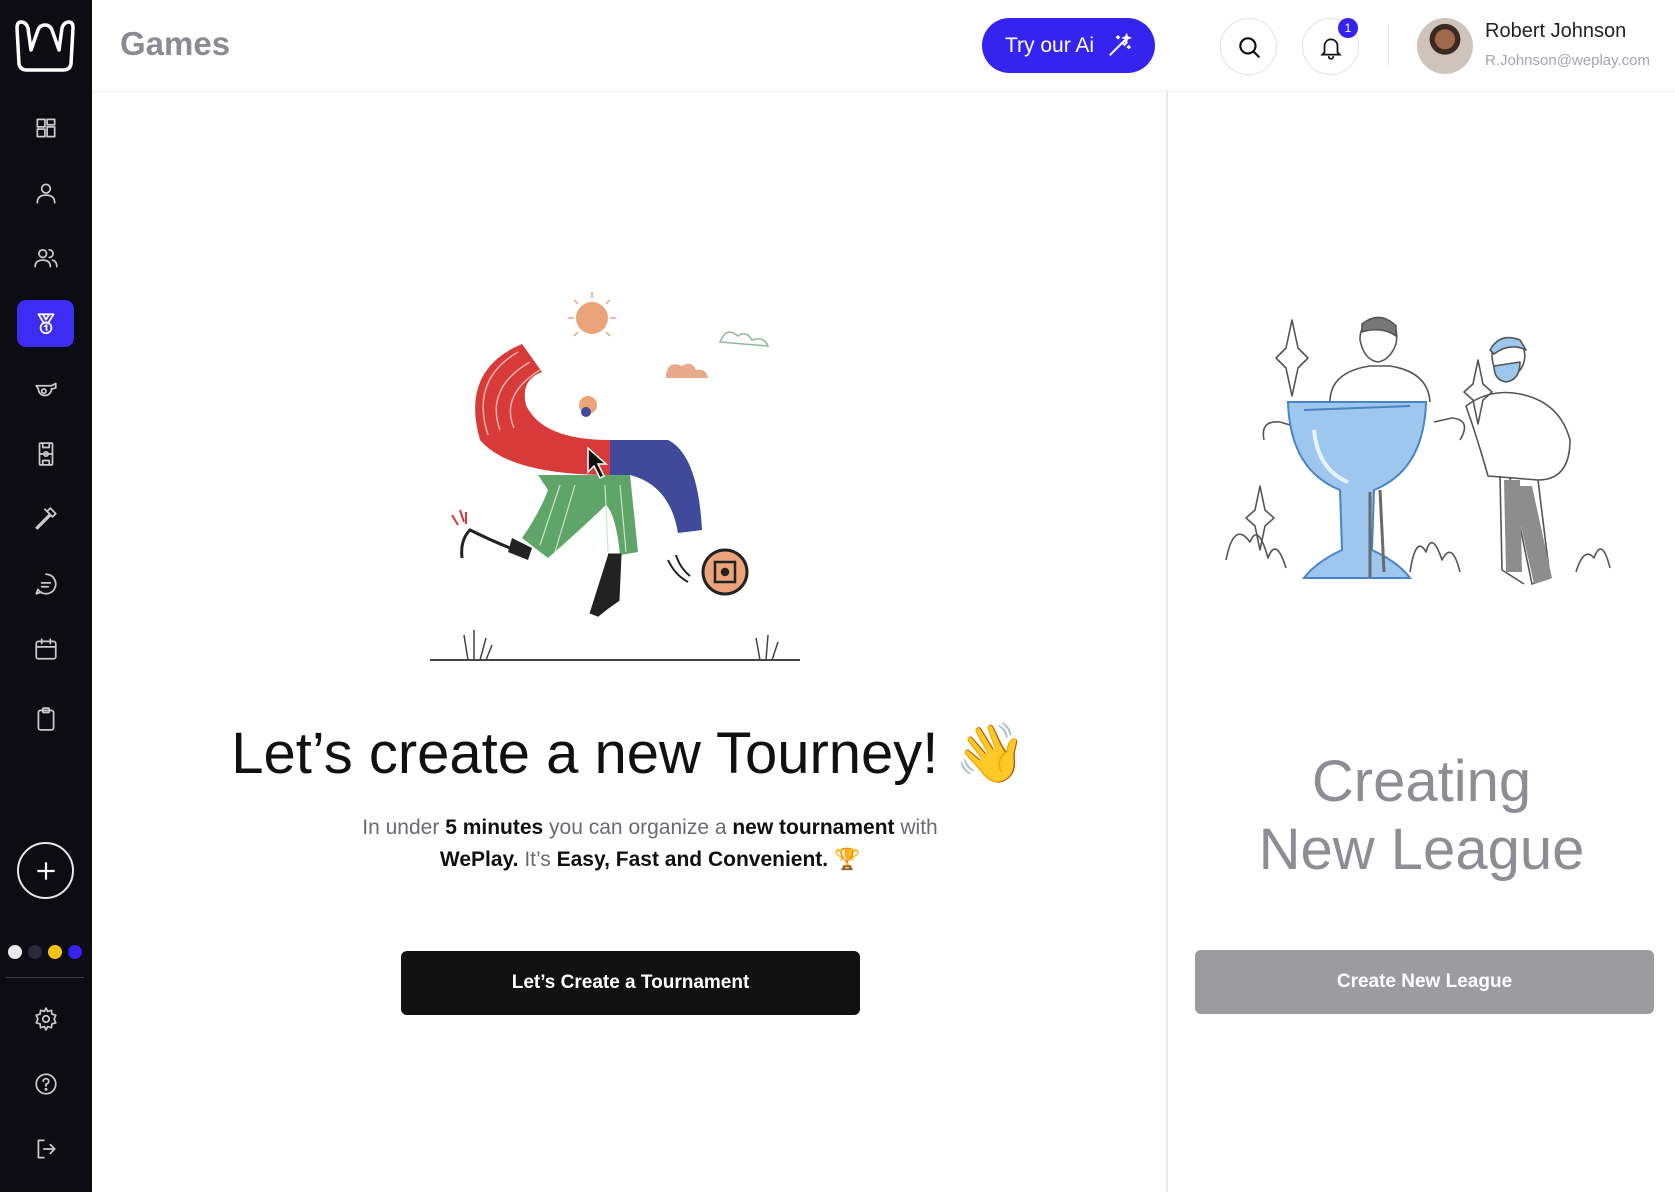  I want to click on add-button, so click(45, 870).